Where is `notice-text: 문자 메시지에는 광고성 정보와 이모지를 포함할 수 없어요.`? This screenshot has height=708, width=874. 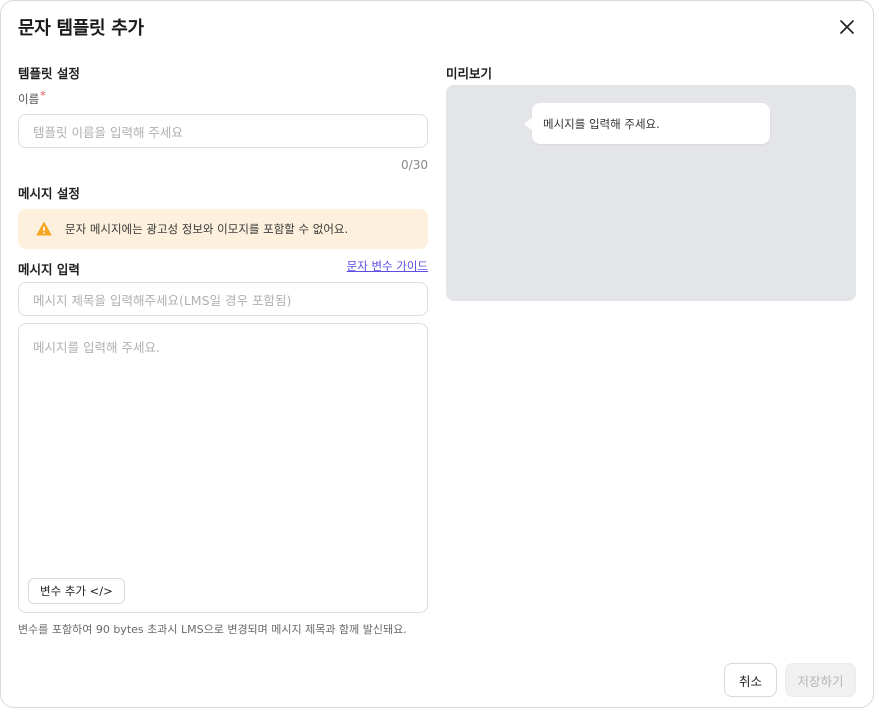 notice-text: 문자 메시지에는 광고성 정보와 이모지를 포함할 수 없어요. is located at coordinates (207, 229).